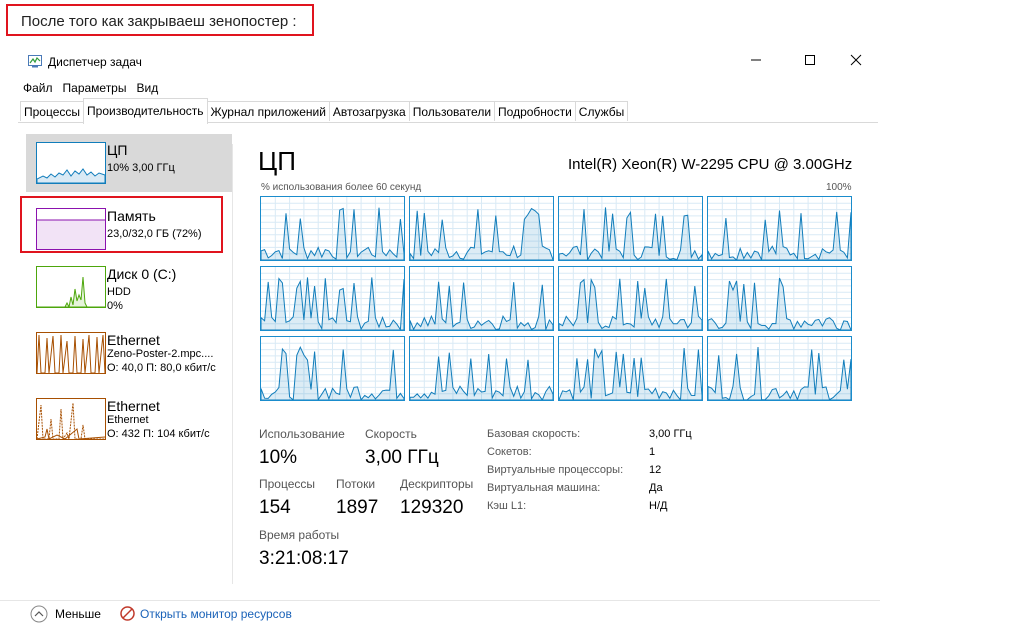 The image size is (1014, 629). I want to click on spec-key-base-speed: Базовая скорость:, so click(534, 434).